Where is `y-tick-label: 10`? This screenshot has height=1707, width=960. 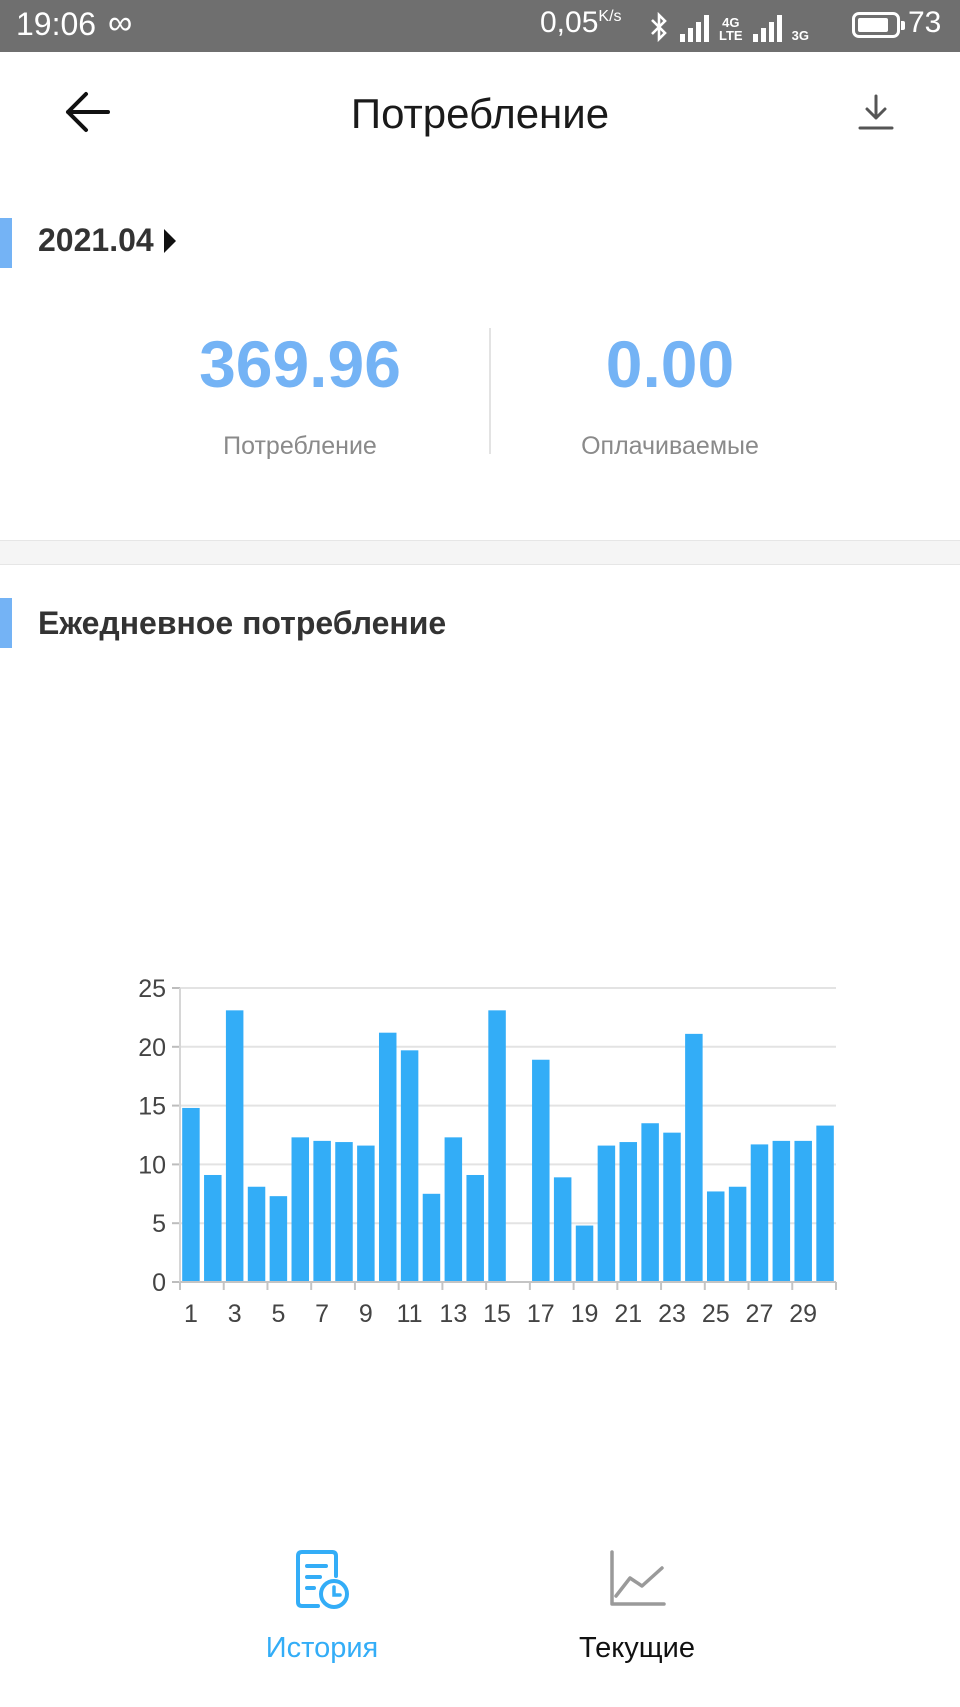 y-tick-label: 10 is located at coordinates (152, 1165).